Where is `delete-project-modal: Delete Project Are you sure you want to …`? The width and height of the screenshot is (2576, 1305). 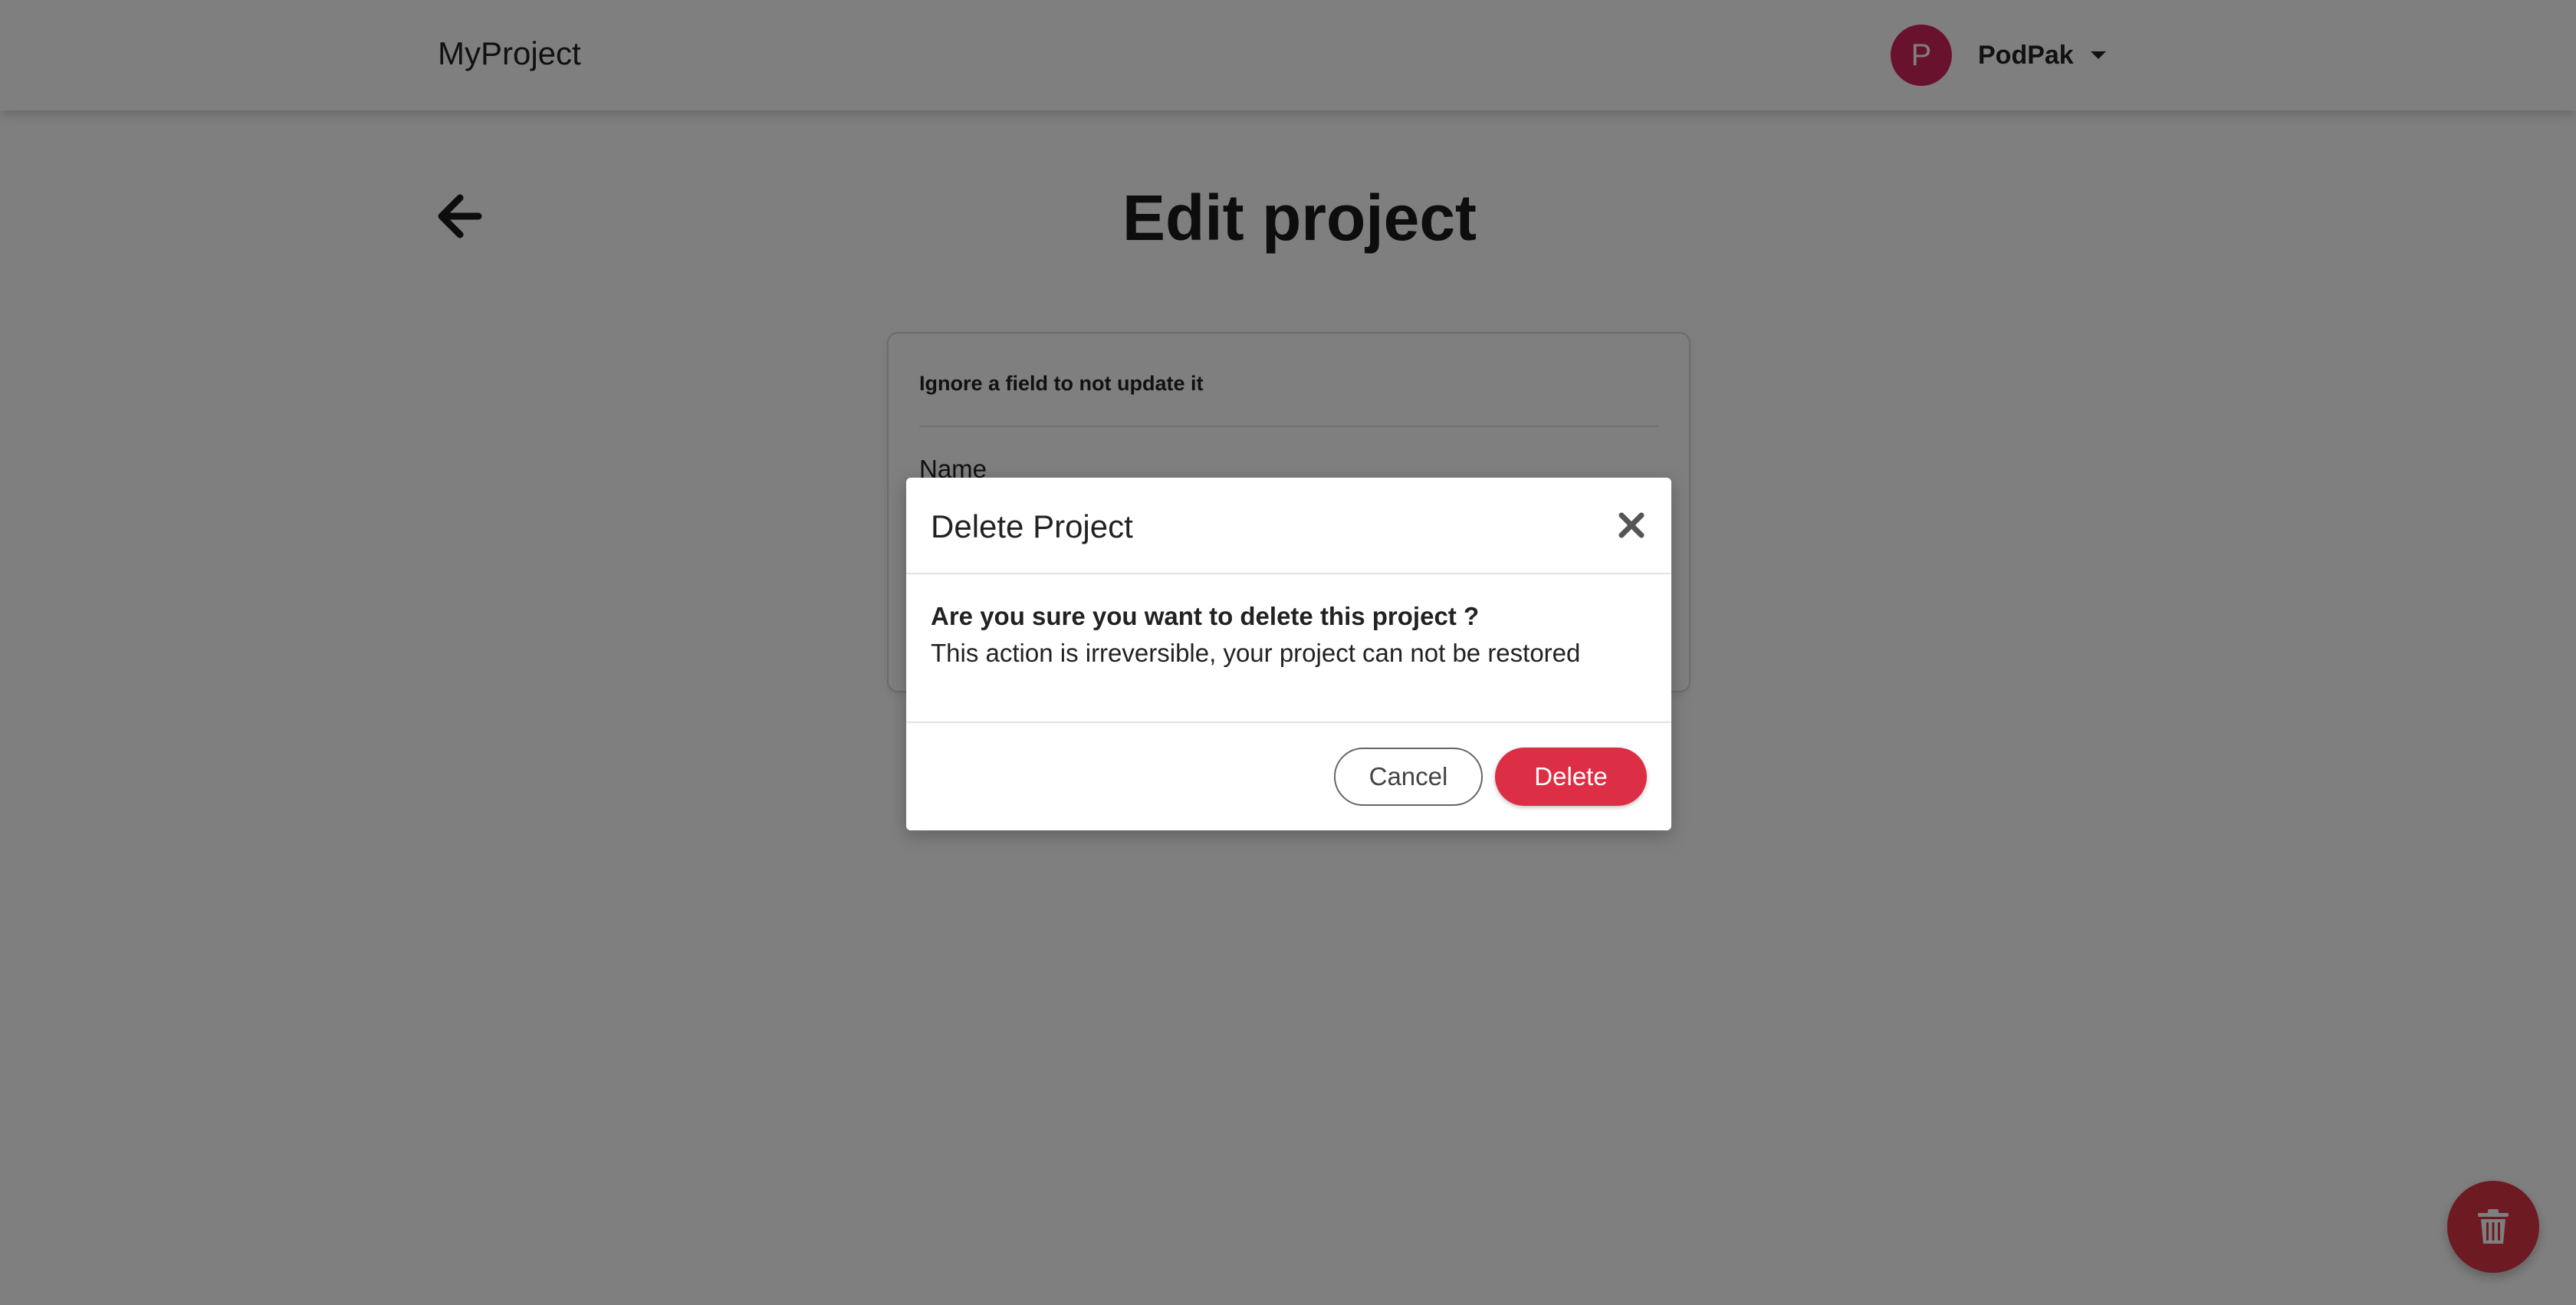
delete-project-modal: Delete Project Are you sure you want to … is located at coordinates (1288, 654).